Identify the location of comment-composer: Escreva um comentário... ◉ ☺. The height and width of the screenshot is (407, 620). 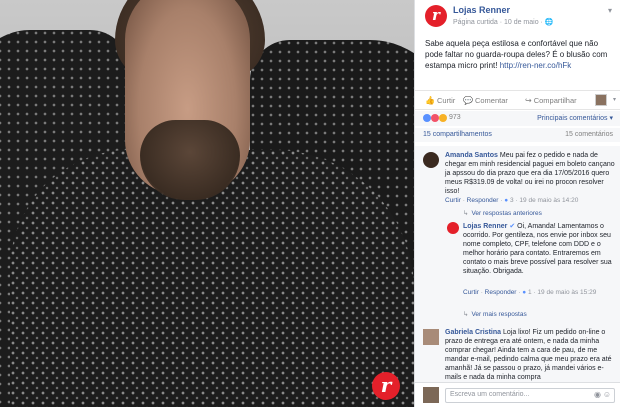
(517, 394).